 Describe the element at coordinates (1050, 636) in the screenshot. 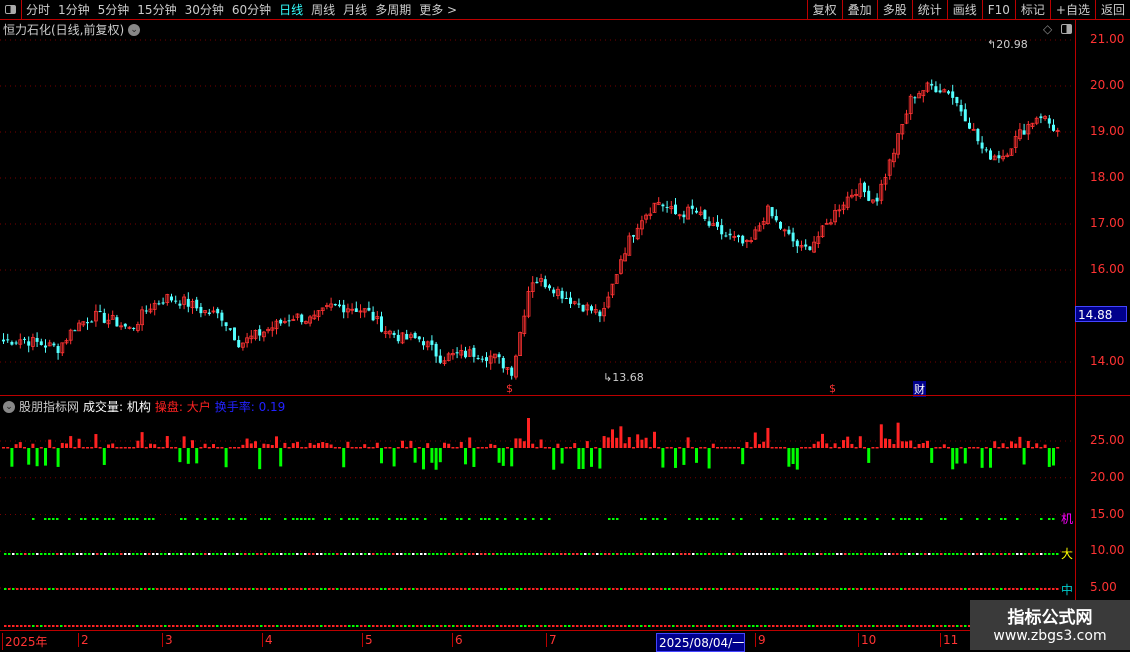

I see `watermark-url: www.zbgs3.com` at that location.